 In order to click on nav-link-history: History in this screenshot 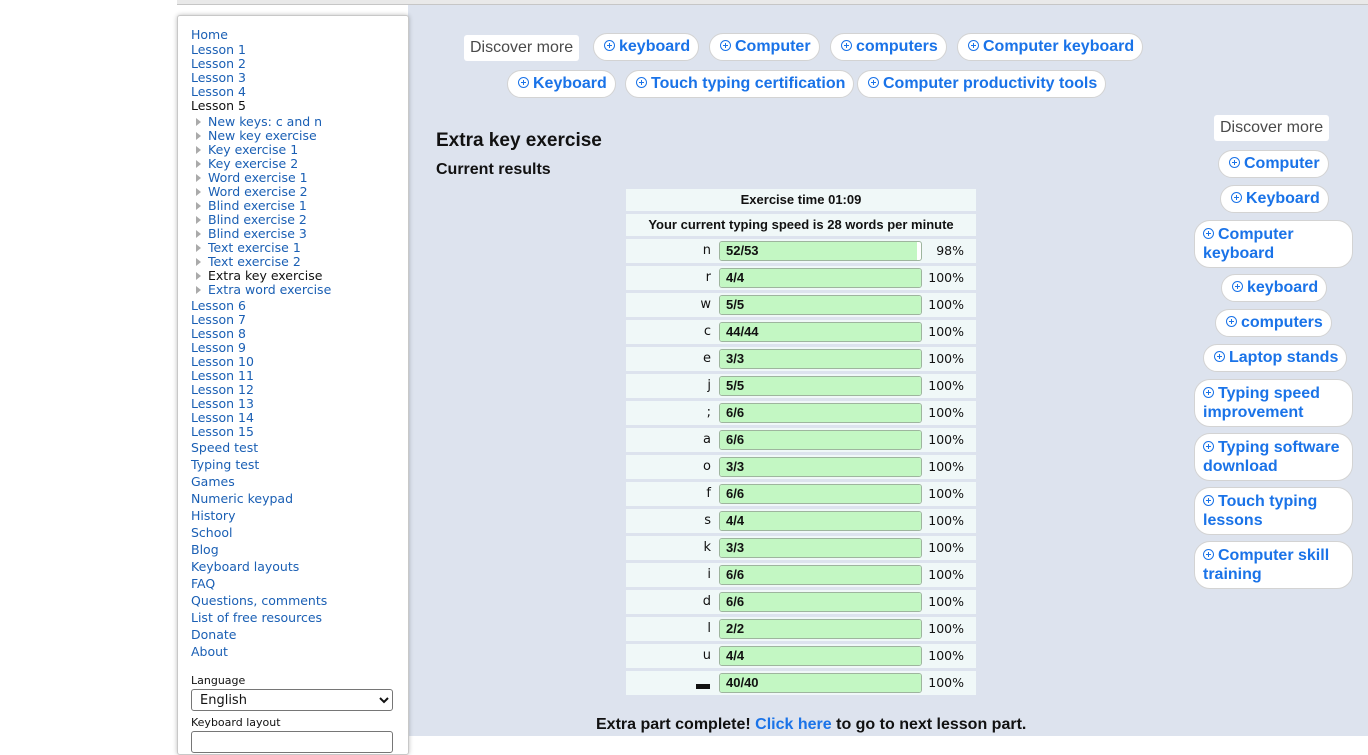, I will do `click(261, 515)`.